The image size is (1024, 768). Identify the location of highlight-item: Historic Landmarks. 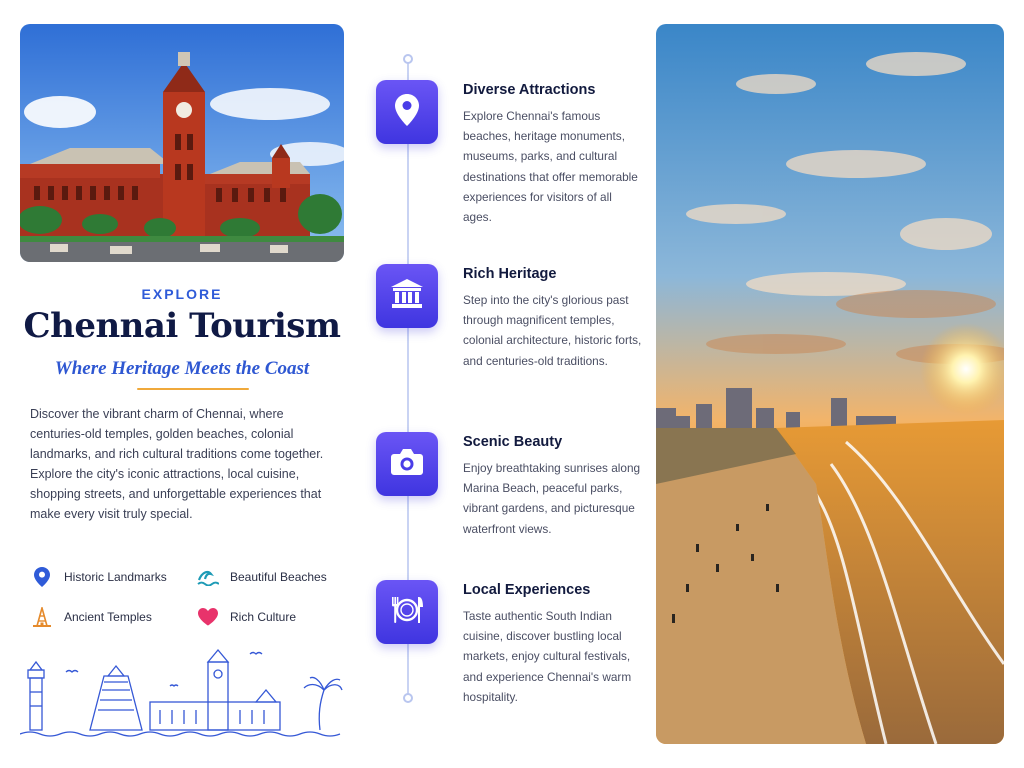
(98, 577).